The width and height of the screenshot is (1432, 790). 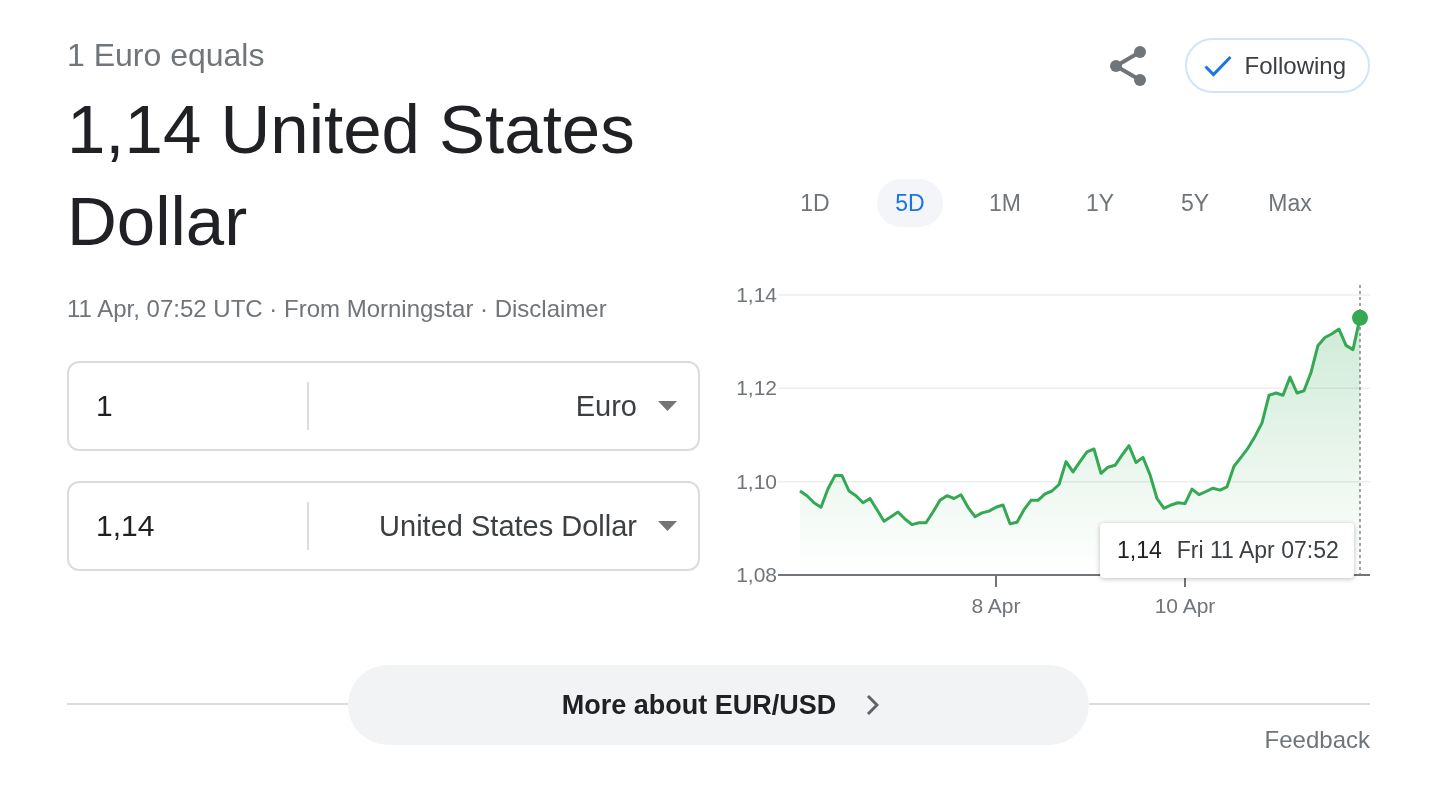 I want to click on range-tab: 1M, so click(x=1005, y=203).